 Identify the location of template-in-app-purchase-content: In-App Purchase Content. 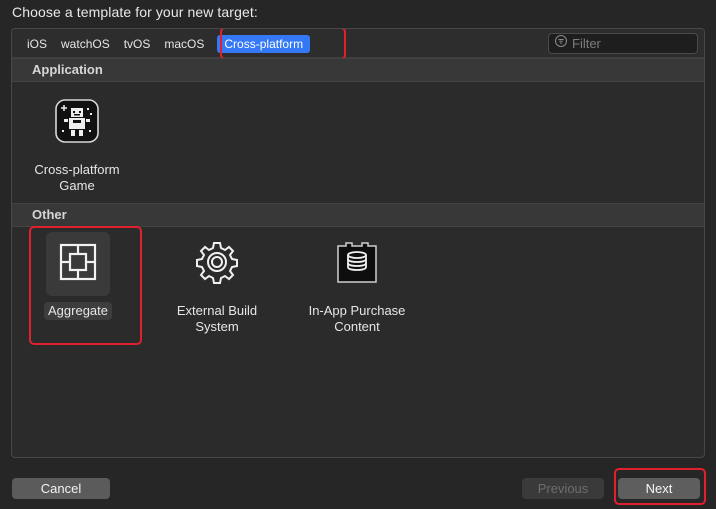
(357, 284).